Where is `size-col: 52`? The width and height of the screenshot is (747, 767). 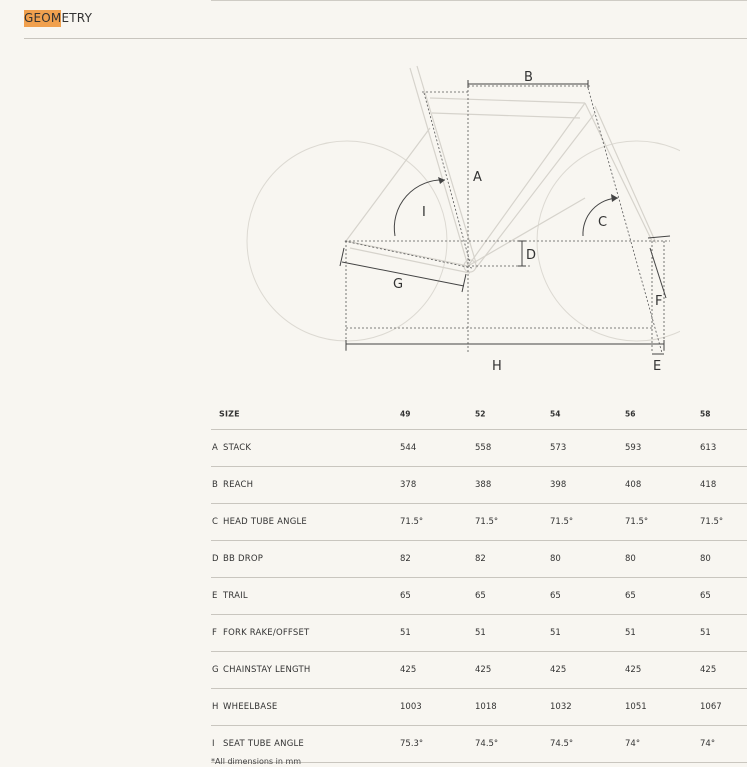 size-col: 52 is located at coordinates (480, 413).